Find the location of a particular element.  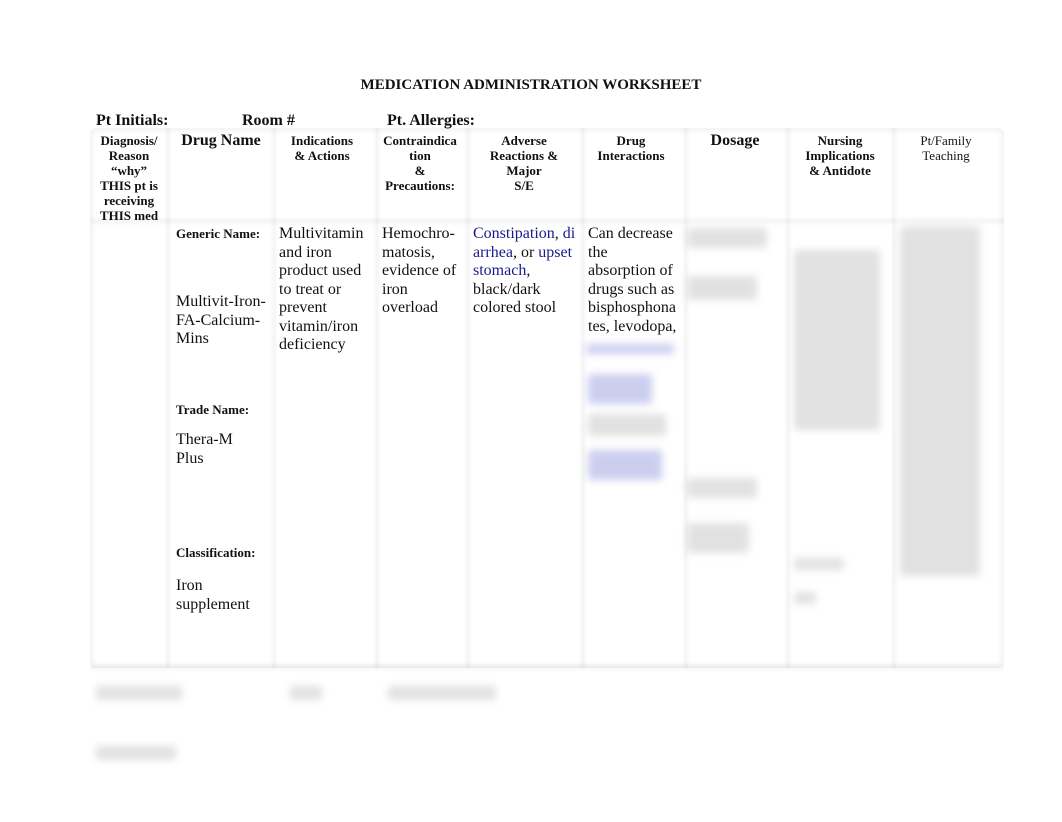

contraindications-text: Hemochro-matosis, evidence of iron overload is located at coordinates (419, 270).